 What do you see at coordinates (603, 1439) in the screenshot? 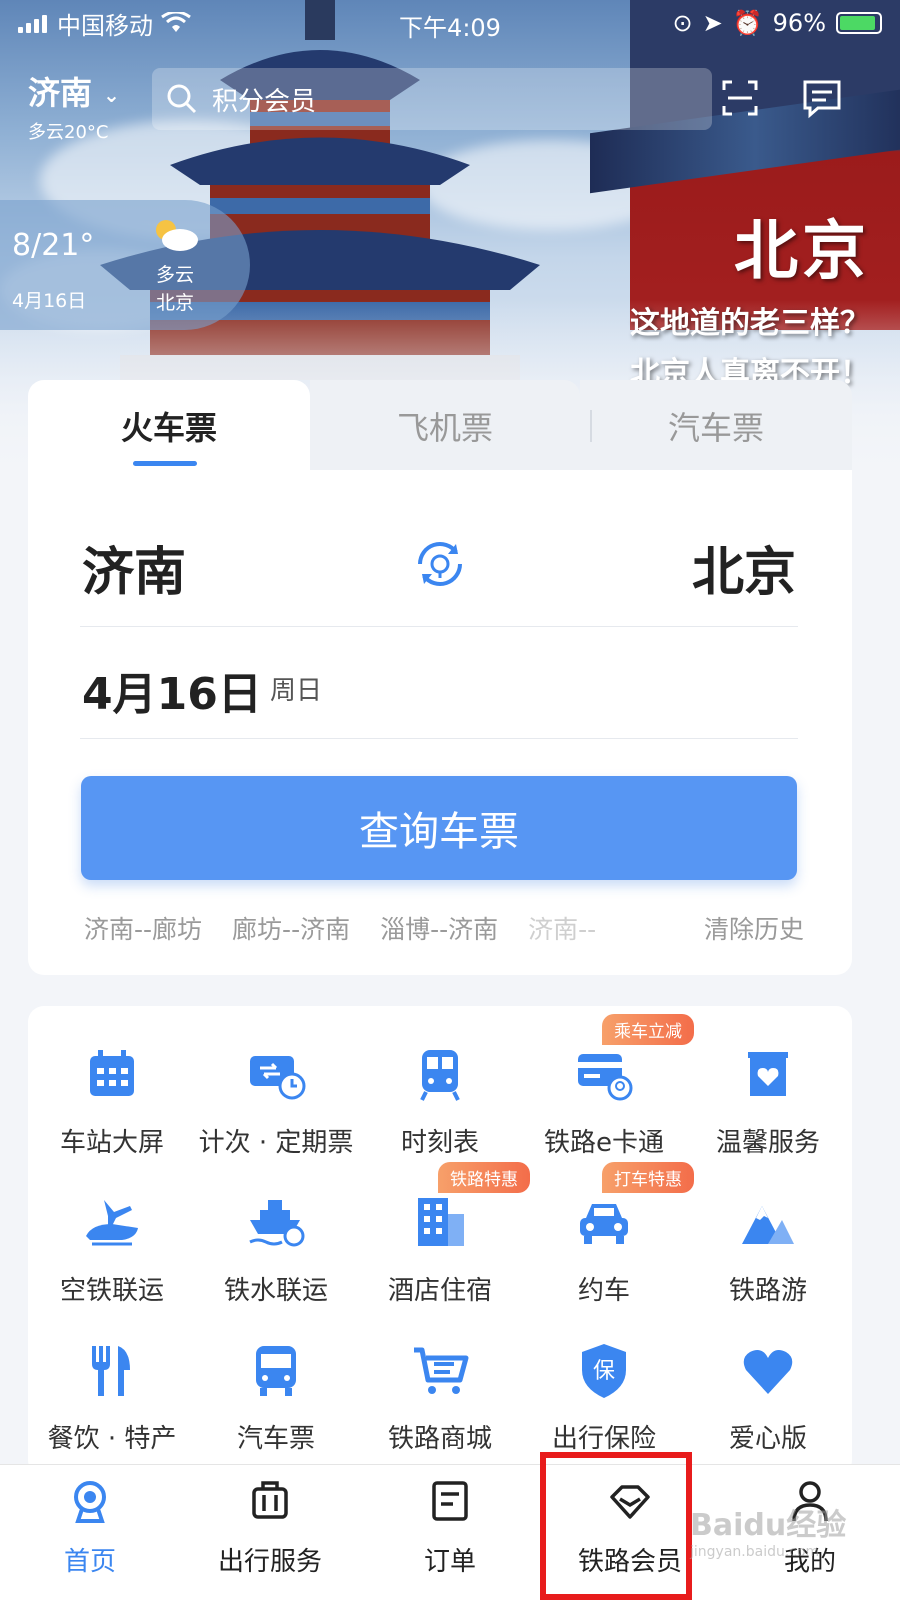
I see `service-label: 出行保险` at bounding box center [603, 1439].